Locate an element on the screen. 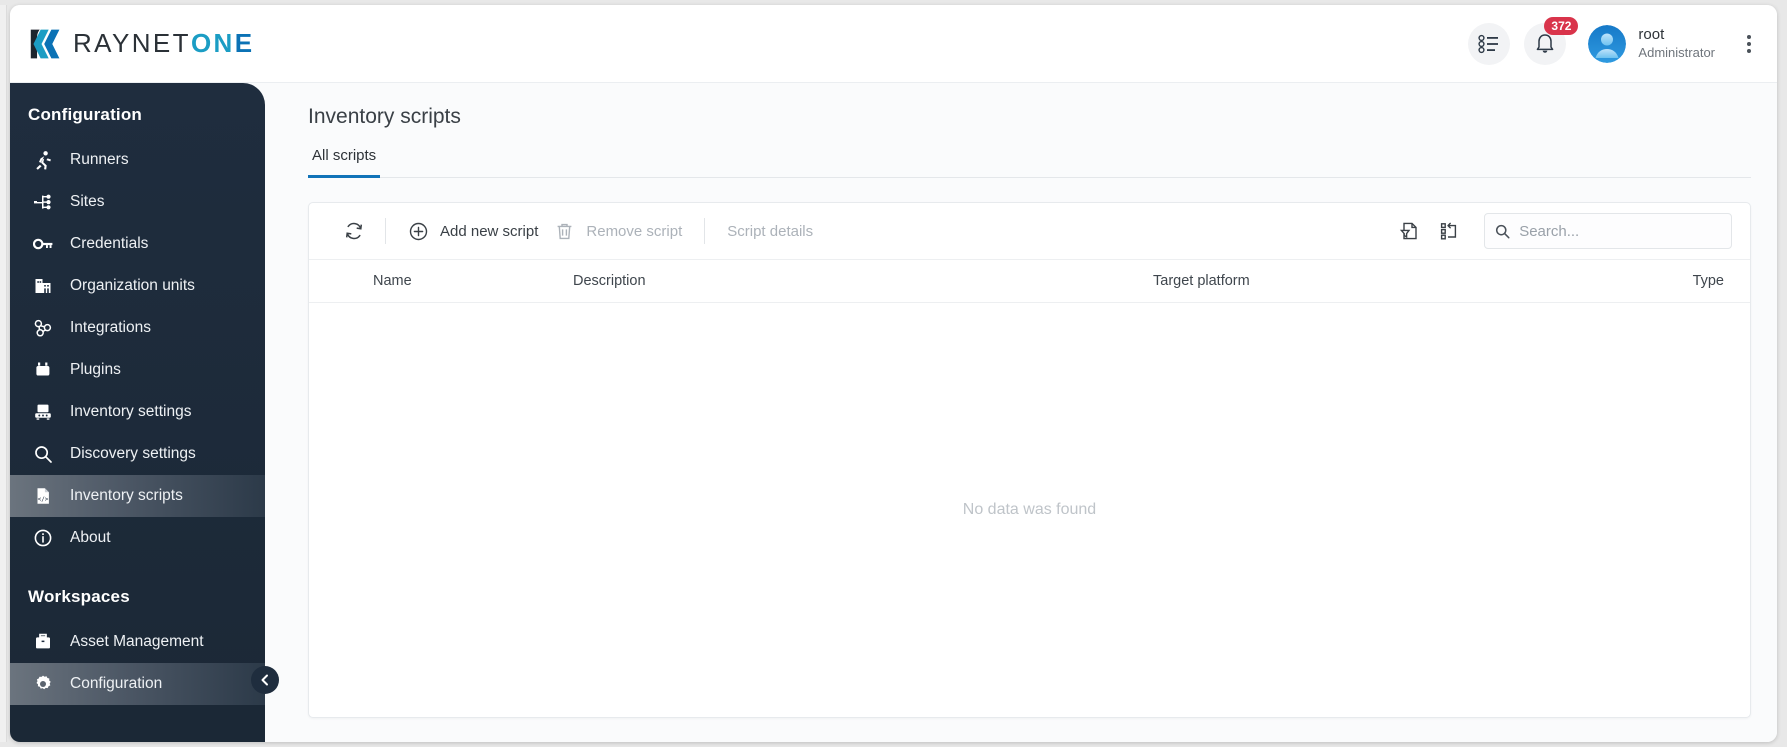 The height and width of the screenshot is (747, 1787). page-title: Inventory scripts is located at coordinates (384, 116).